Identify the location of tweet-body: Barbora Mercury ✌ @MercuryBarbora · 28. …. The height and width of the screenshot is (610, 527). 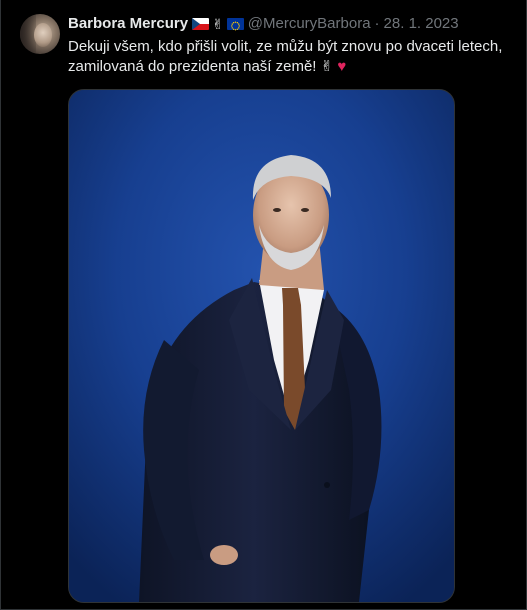
(291, 45).